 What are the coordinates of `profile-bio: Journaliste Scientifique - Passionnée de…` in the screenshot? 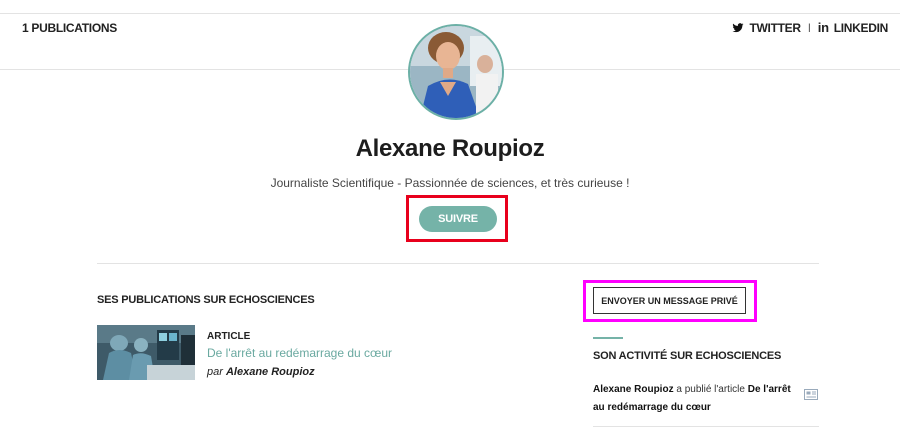 It's located at (450, 183).